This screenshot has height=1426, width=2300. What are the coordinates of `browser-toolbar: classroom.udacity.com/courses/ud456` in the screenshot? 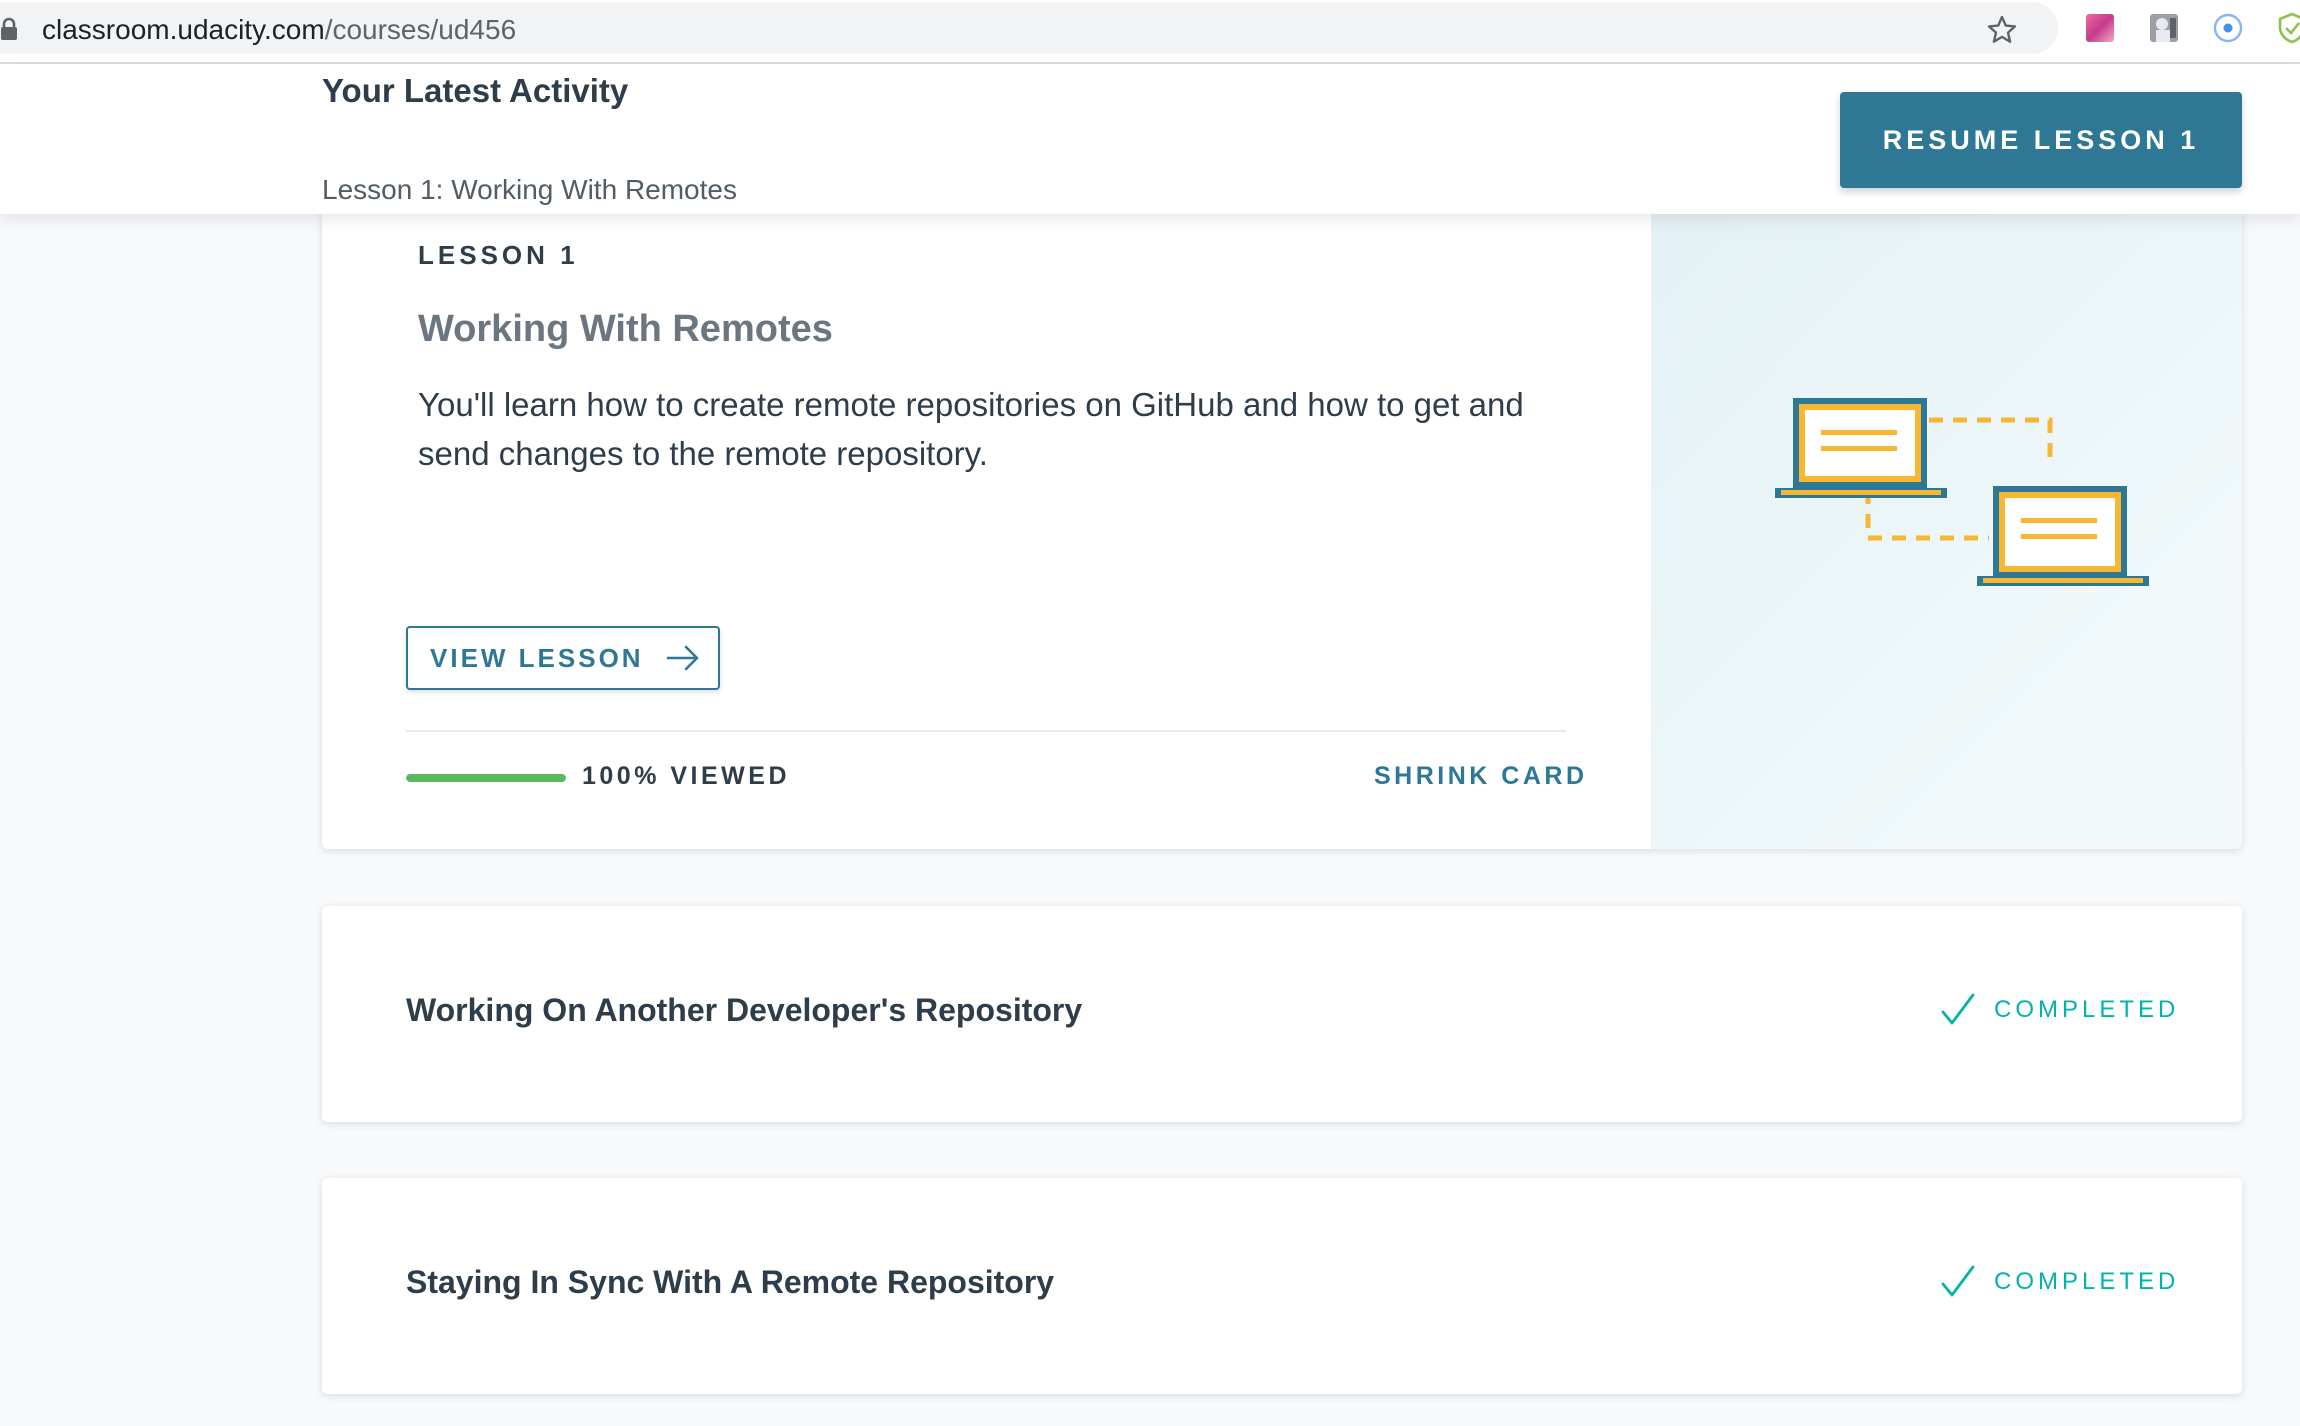 It's located at (1150, 32).